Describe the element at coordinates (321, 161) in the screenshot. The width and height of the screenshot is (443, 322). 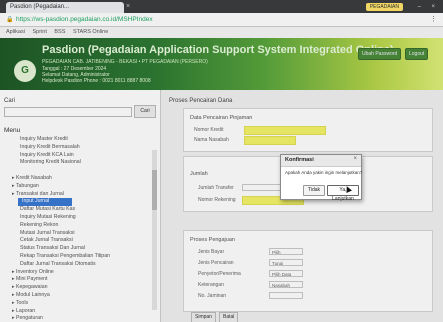
I see `dialog-header: Konfirmasi ×` at that location.